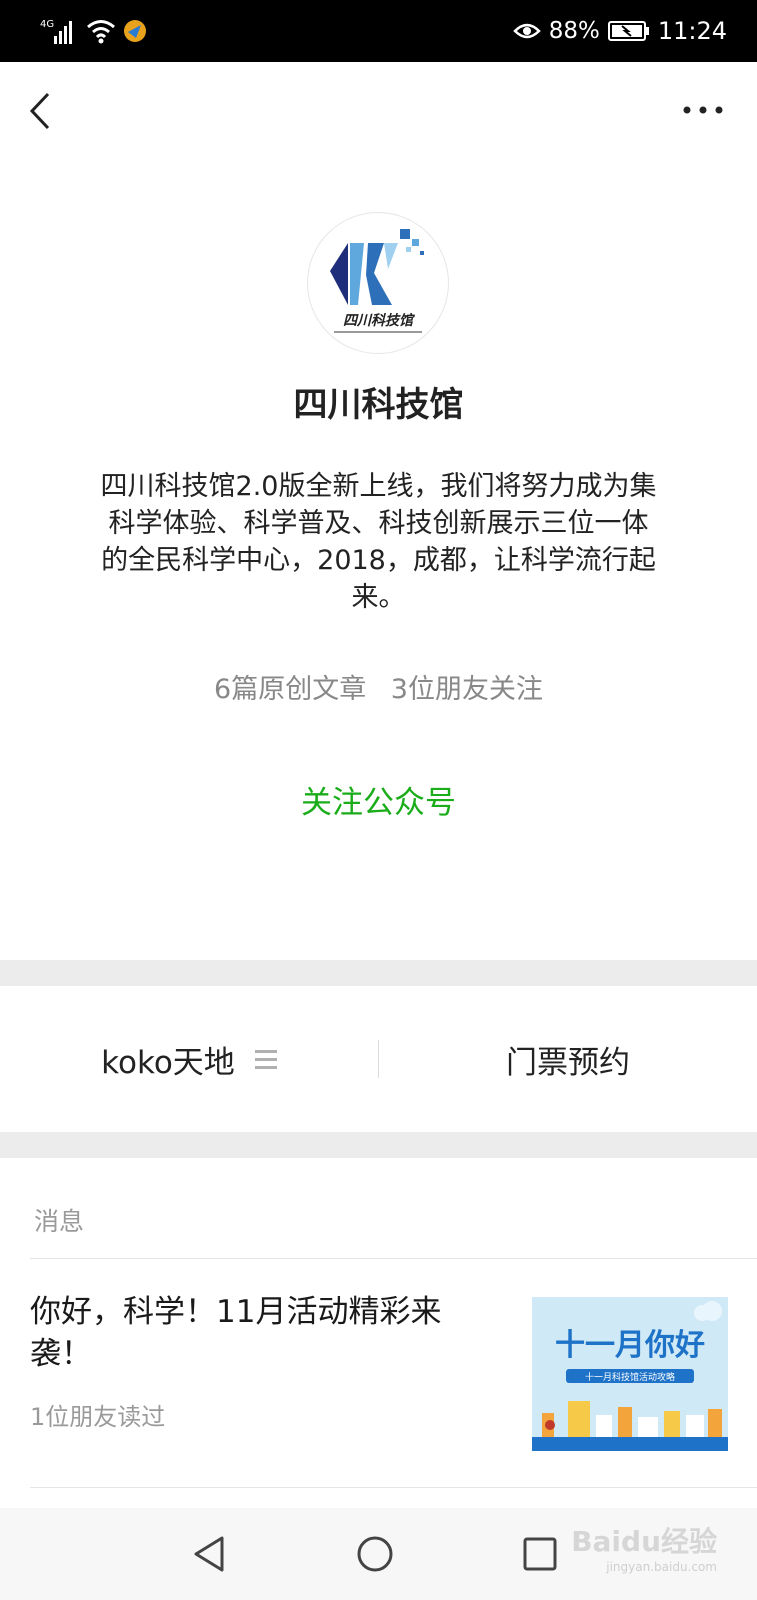 The image size is (757, 1600). What do you see at coordinates (135, 31) in the screenshot?
I see `app-notification-icon` at bounding box center [135, 31].